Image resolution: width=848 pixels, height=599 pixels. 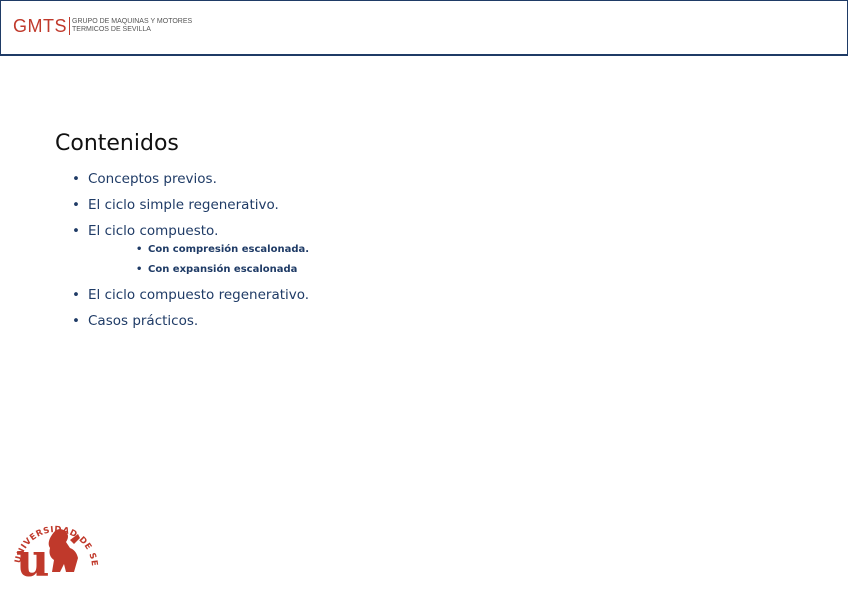 I want to click on list-item-ciclo-simple: El ciclo simple regenerativo., so click(x=189, y=205).